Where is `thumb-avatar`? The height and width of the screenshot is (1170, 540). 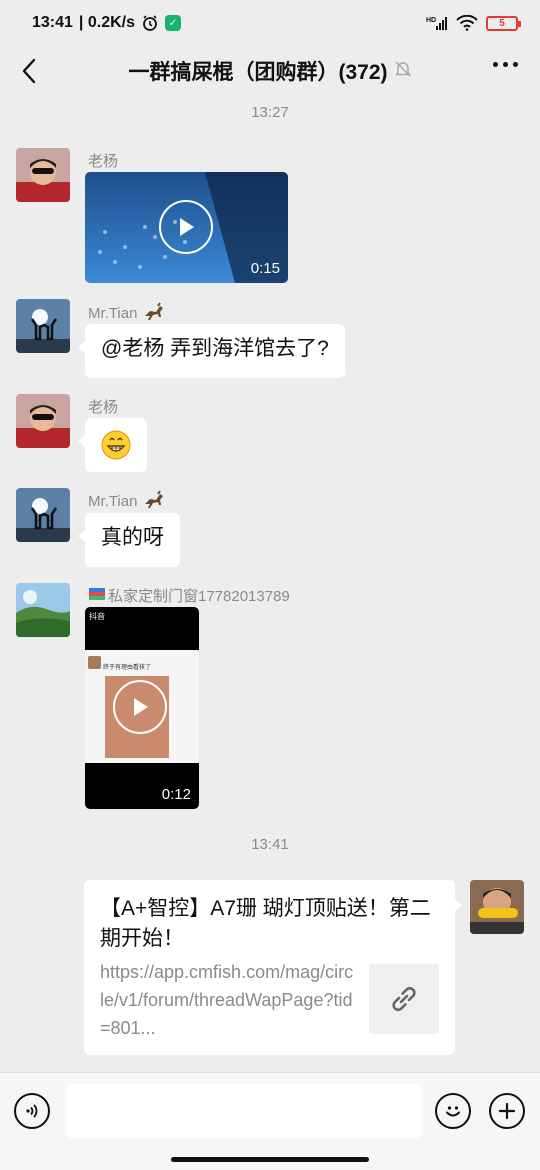 thumb-avatar is located at coordinates (94, 662).